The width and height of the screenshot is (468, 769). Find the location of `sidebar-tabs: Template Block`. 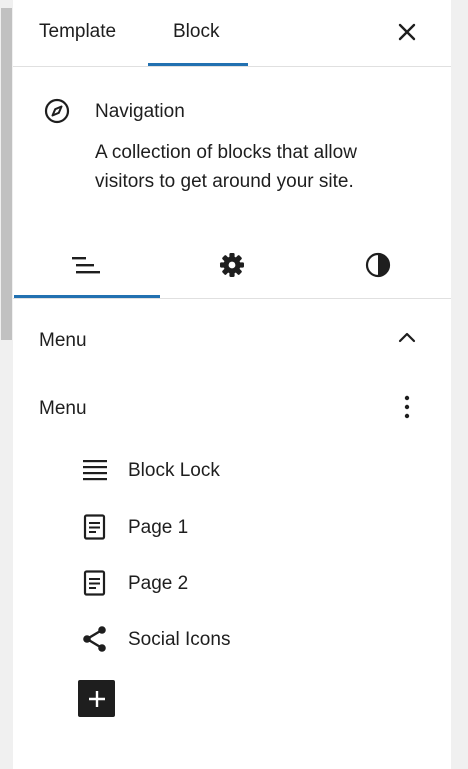

sidebar-tabs: Template Block is located at coordinates (232, 33).